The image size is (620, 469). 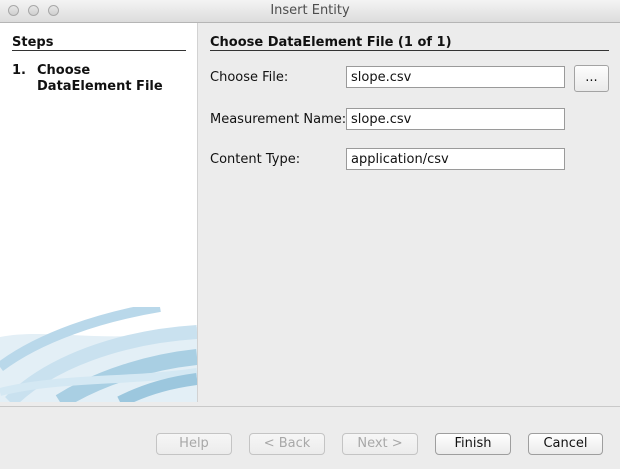 I want to click on measurement-name-label: Measurement Name:, so click(x=278, y=119).